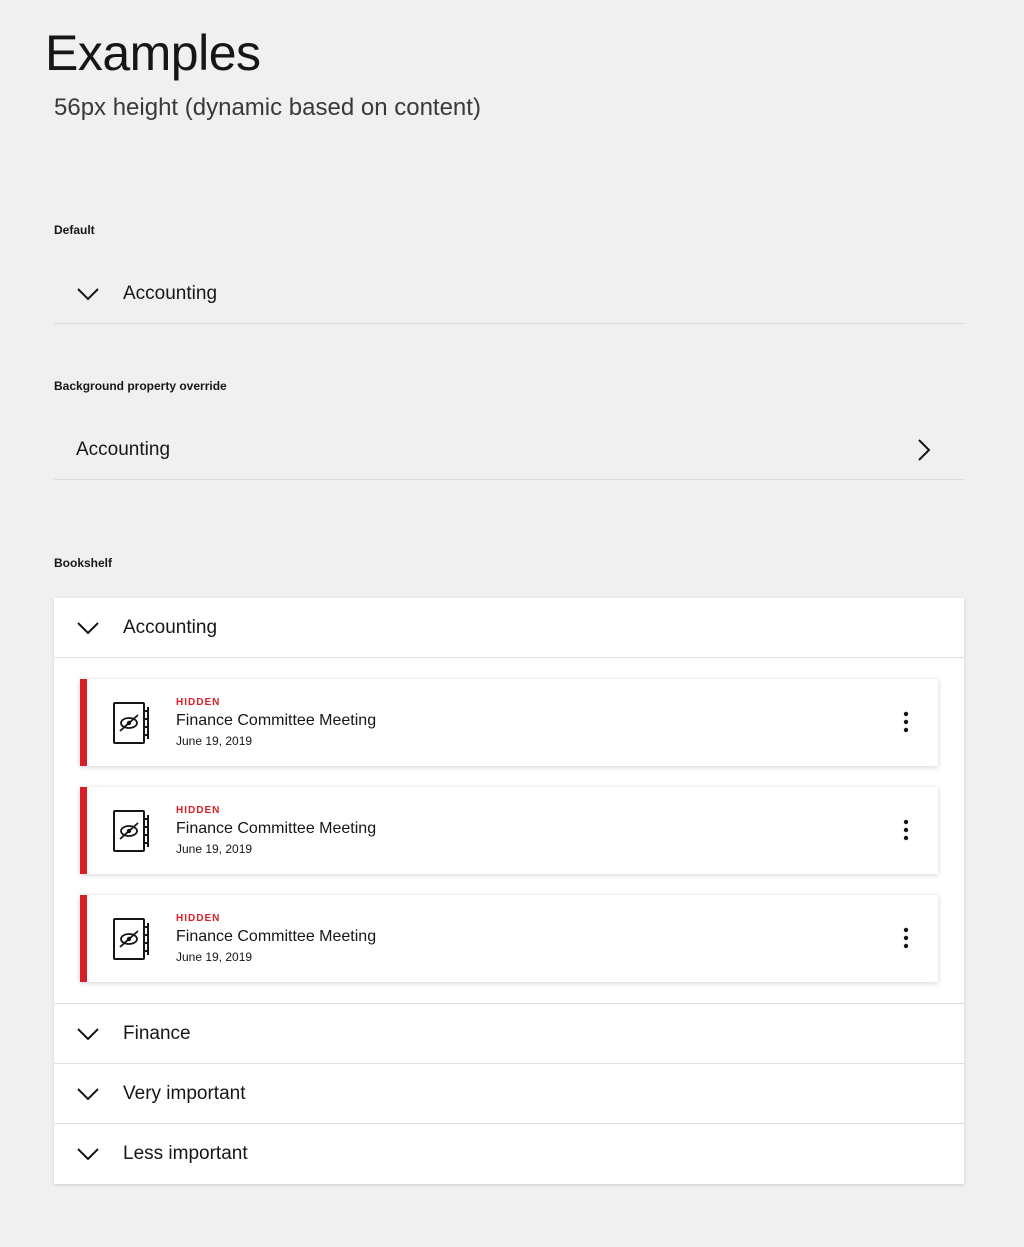 This screenshot has height=1247, width=1024. I want to click on bookshelf-row-accounting: Accounting, so click(509, 628).